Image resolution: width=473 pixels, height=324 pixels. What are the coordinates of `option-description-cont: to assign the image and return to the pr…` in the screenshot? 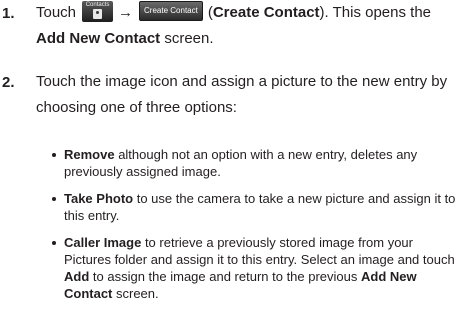 It's located at (225, 276).